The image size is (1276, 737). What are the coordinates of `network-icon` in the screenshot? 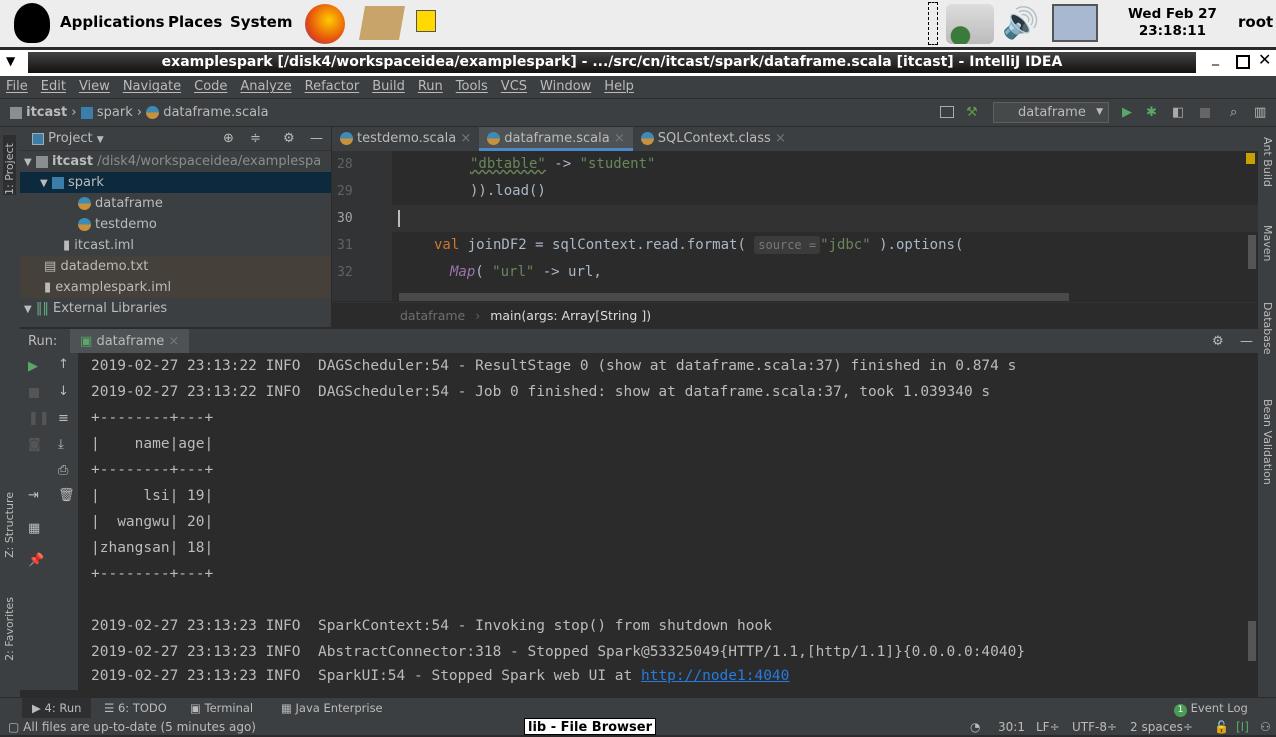 It's located at (1075, 23).